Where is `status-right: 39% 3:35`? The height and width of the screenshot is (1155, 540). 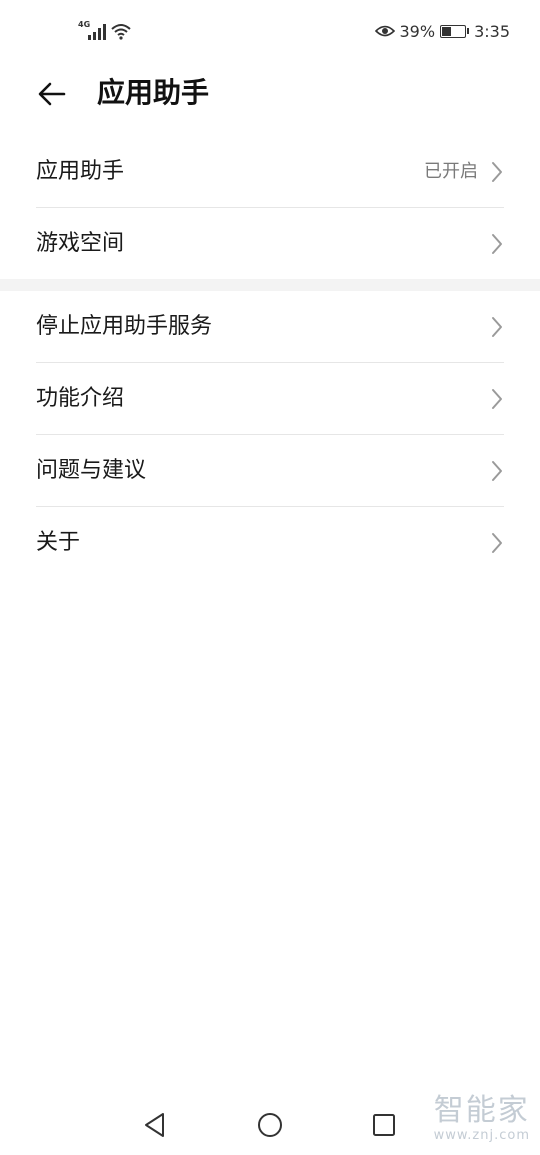
status-right: 39% 3:35 is located at coordinates (442, 31).